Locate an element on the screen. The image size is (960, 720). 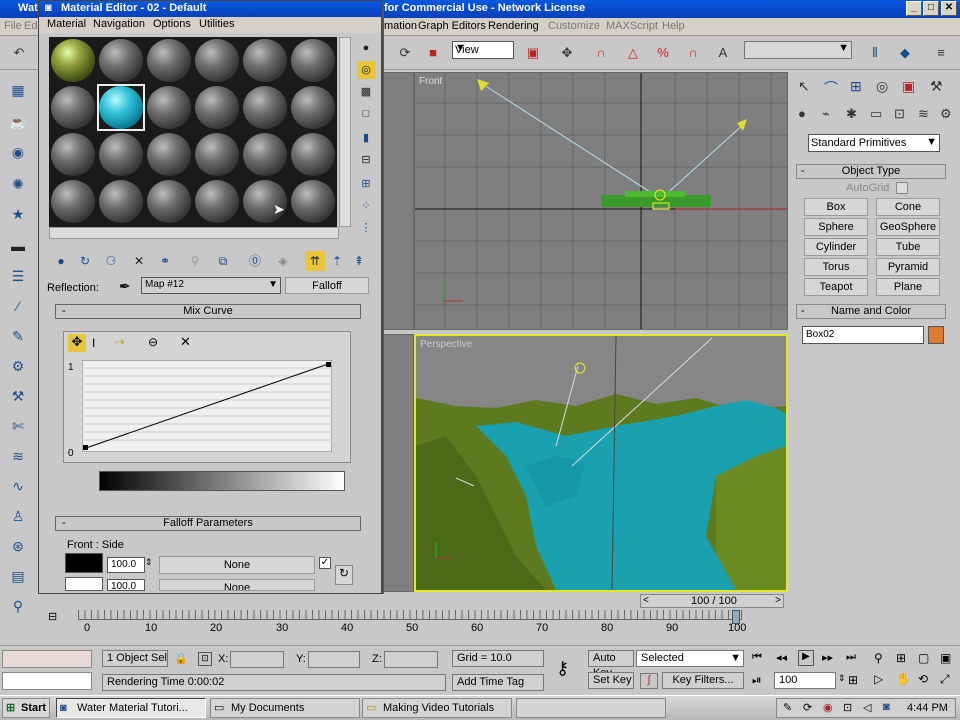
zoom-extents-icon: ▢ is located at coordinates (923, 658).